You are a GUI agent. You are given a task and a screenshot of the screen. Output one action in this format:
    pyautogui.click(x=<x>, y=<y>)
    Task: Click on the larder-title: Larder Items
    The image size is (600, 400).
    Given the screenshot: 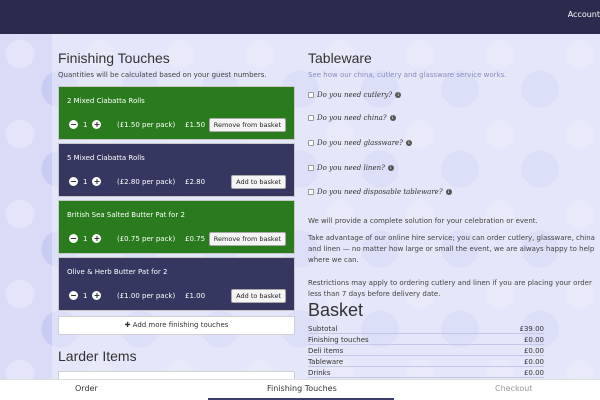 What is the action you would take?
    pyautogui.click(x=97, y=356)
    